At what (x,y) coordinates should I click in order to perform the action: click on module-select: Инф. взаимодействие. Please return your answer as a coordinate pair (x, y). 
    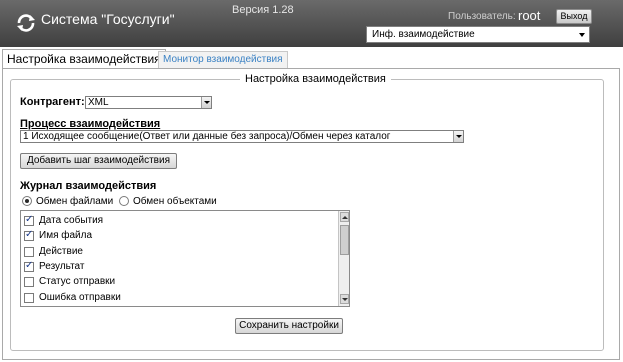
    Looking at the image, I should click on (478, 34).